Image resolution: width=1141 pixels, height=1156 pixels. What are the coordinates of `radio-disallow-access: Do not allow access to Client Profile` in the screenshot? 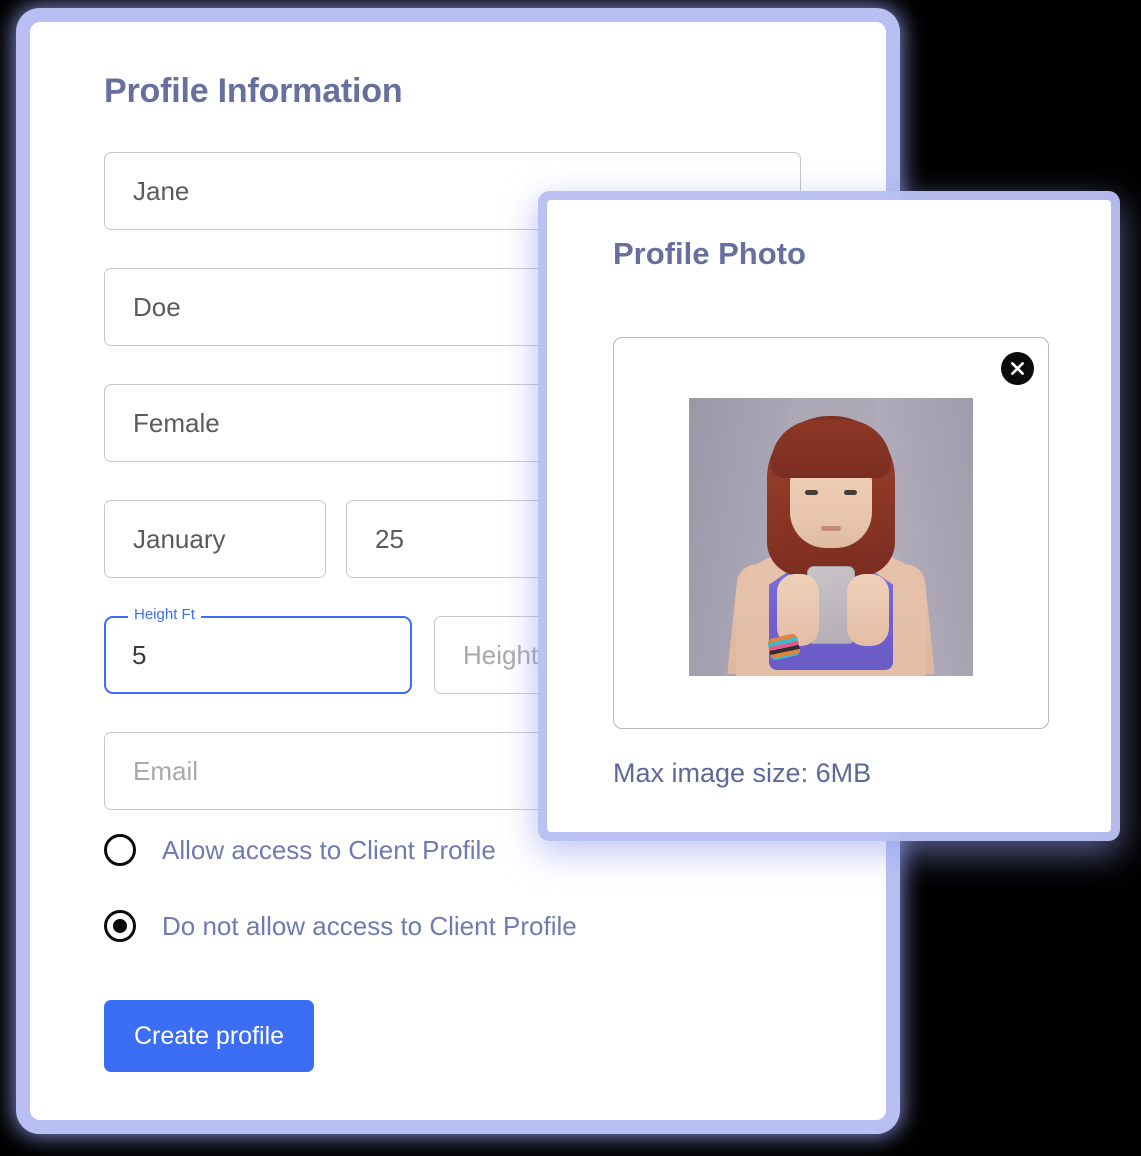 It's located at (340, 926).